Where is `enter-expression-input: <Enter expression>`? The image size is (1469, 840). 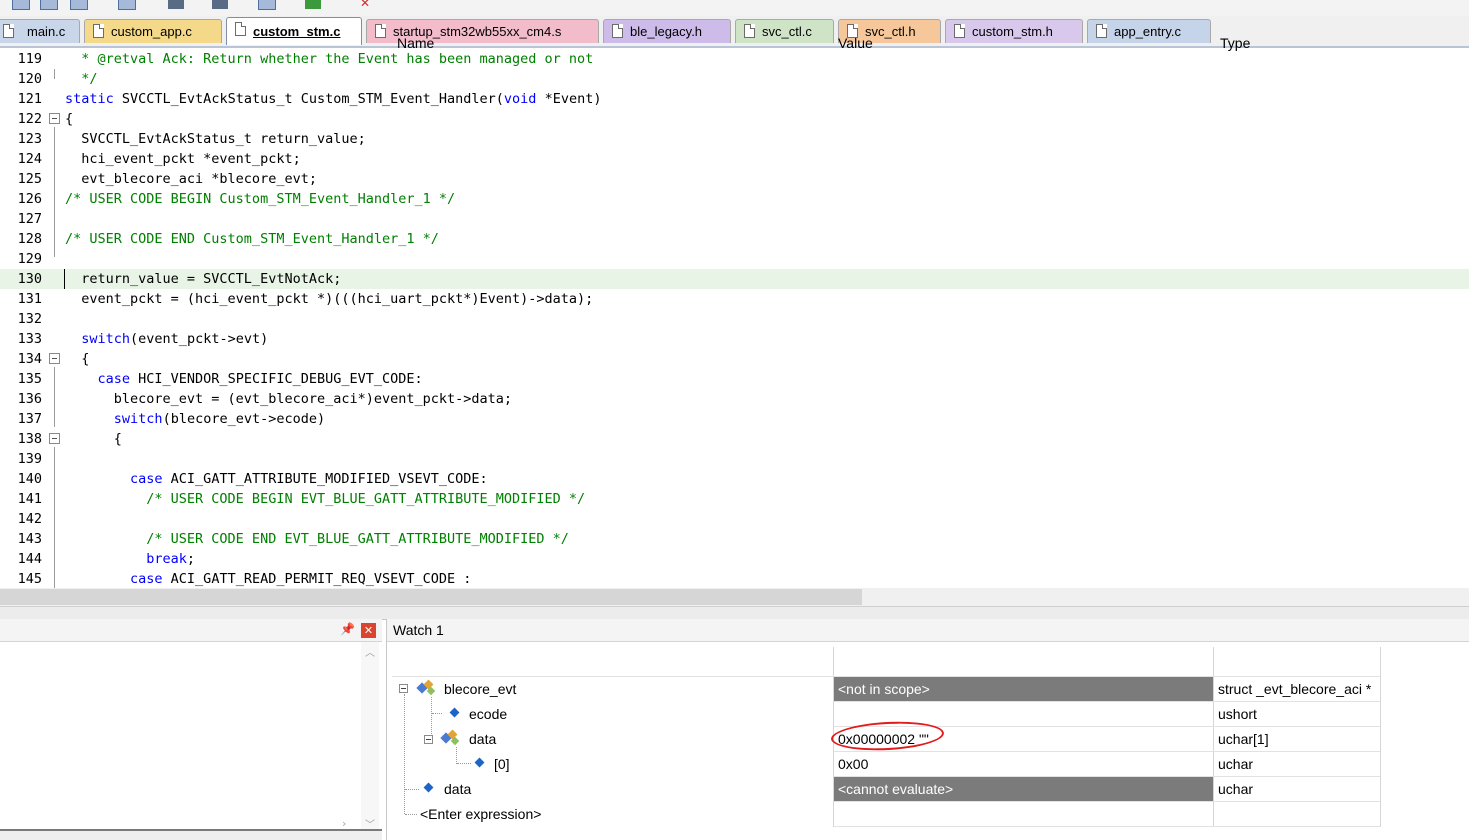
enter-expression-input: <Enter expression> is located at coordinates (620, 814).